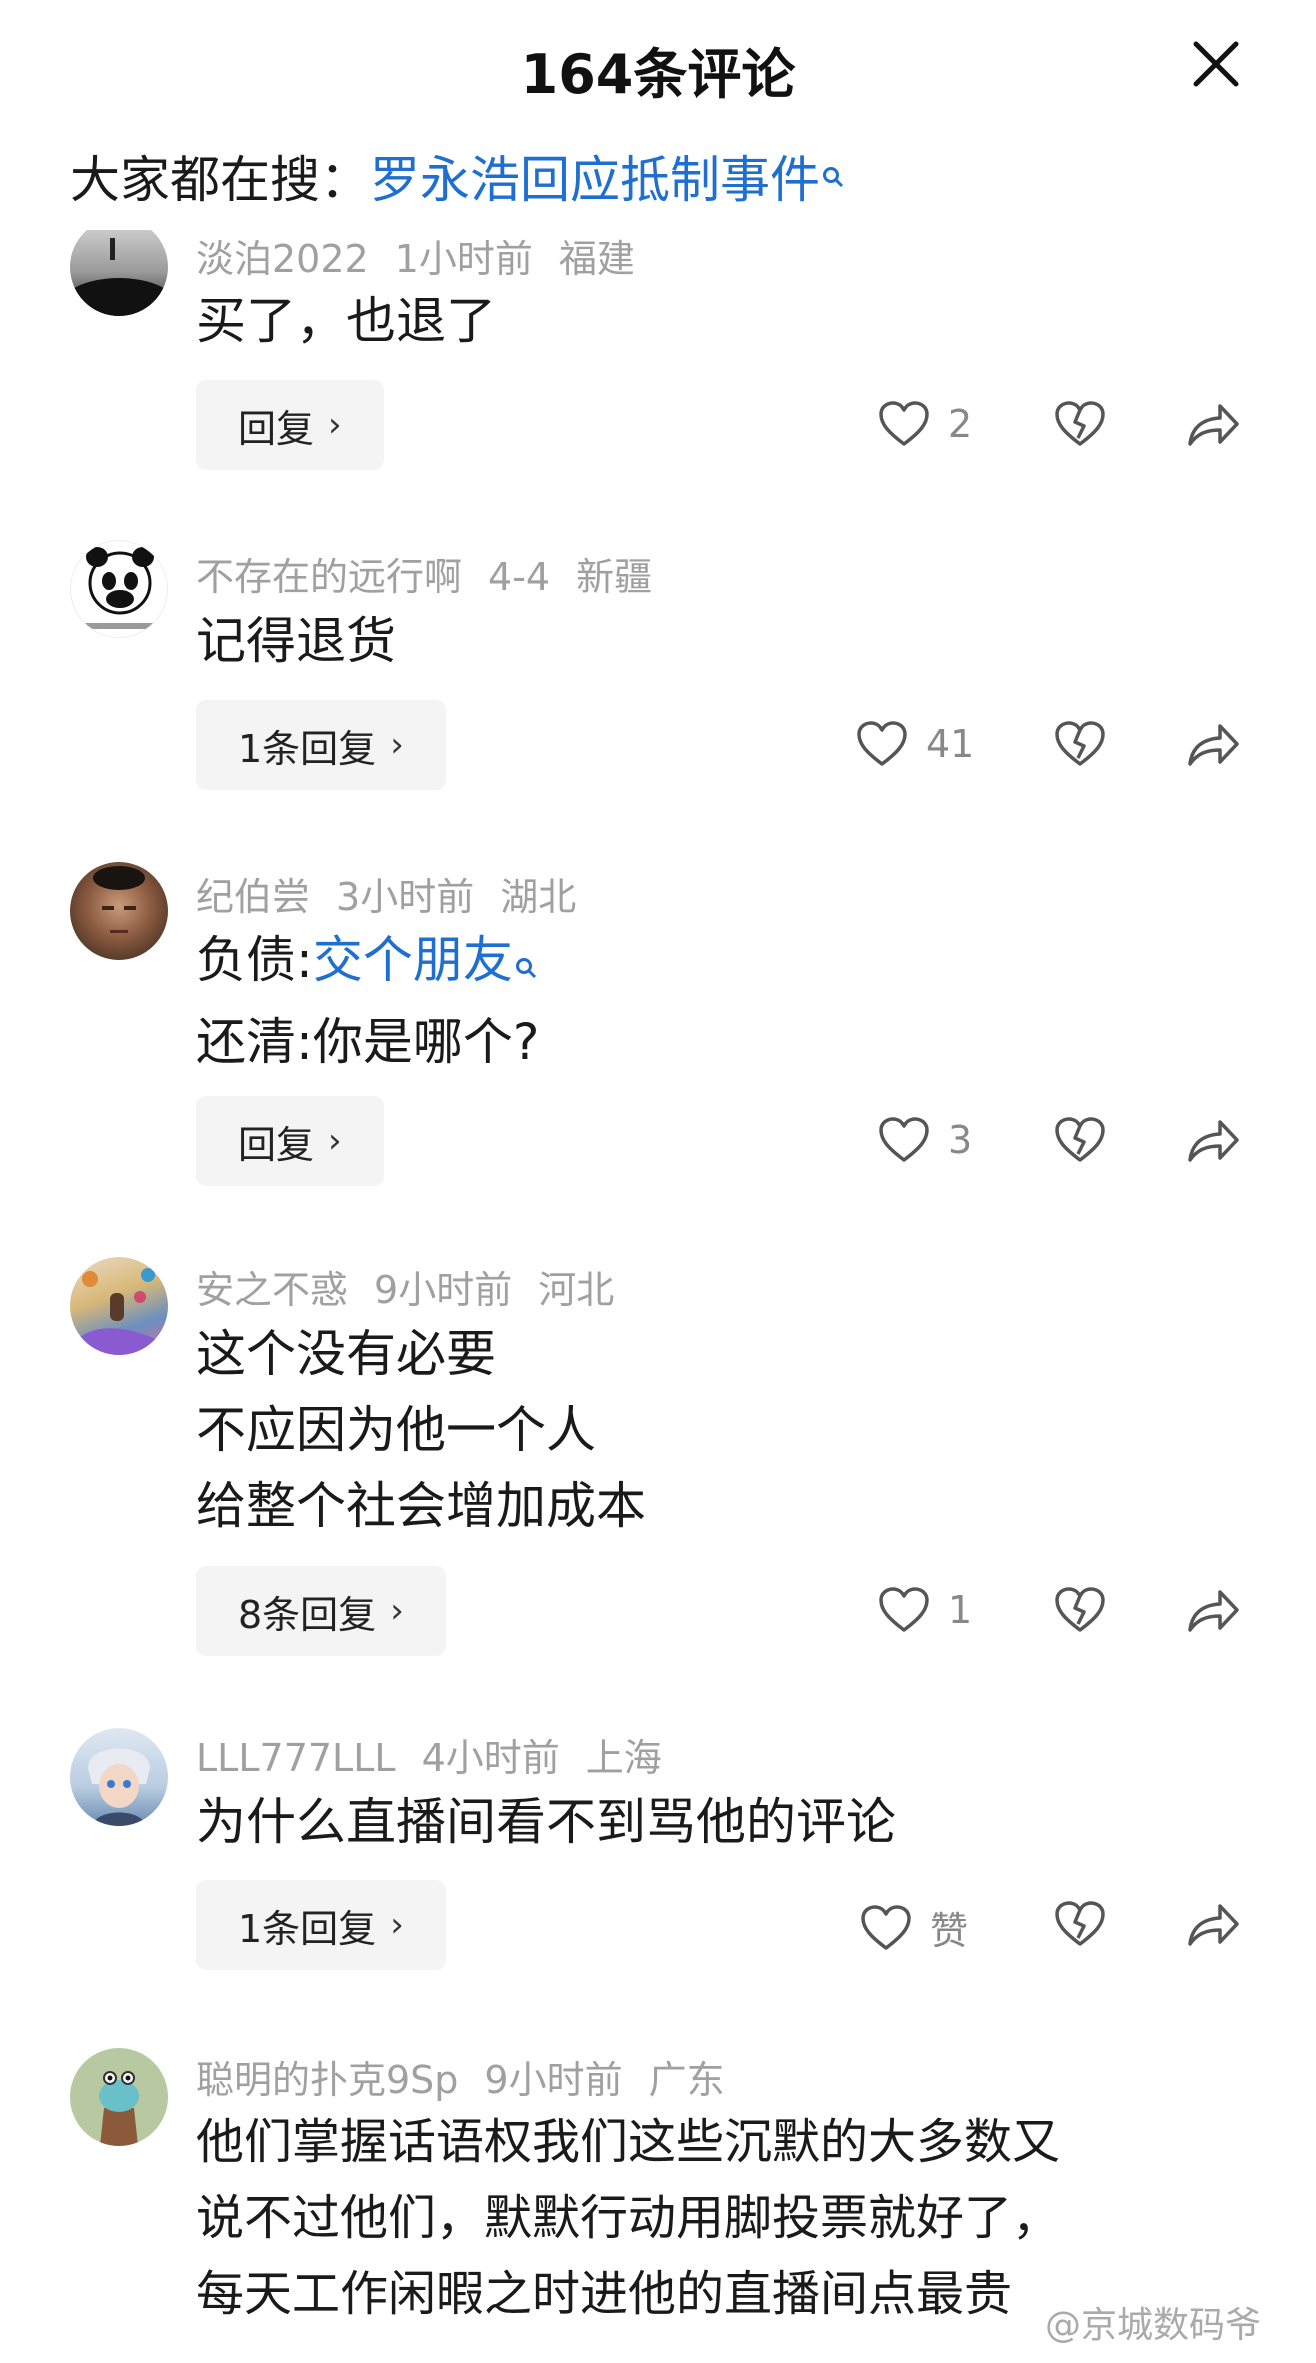 This screenshot has width=1316, height=2363. I want to click on username: 不存在的远行啊, so click(329, 577).